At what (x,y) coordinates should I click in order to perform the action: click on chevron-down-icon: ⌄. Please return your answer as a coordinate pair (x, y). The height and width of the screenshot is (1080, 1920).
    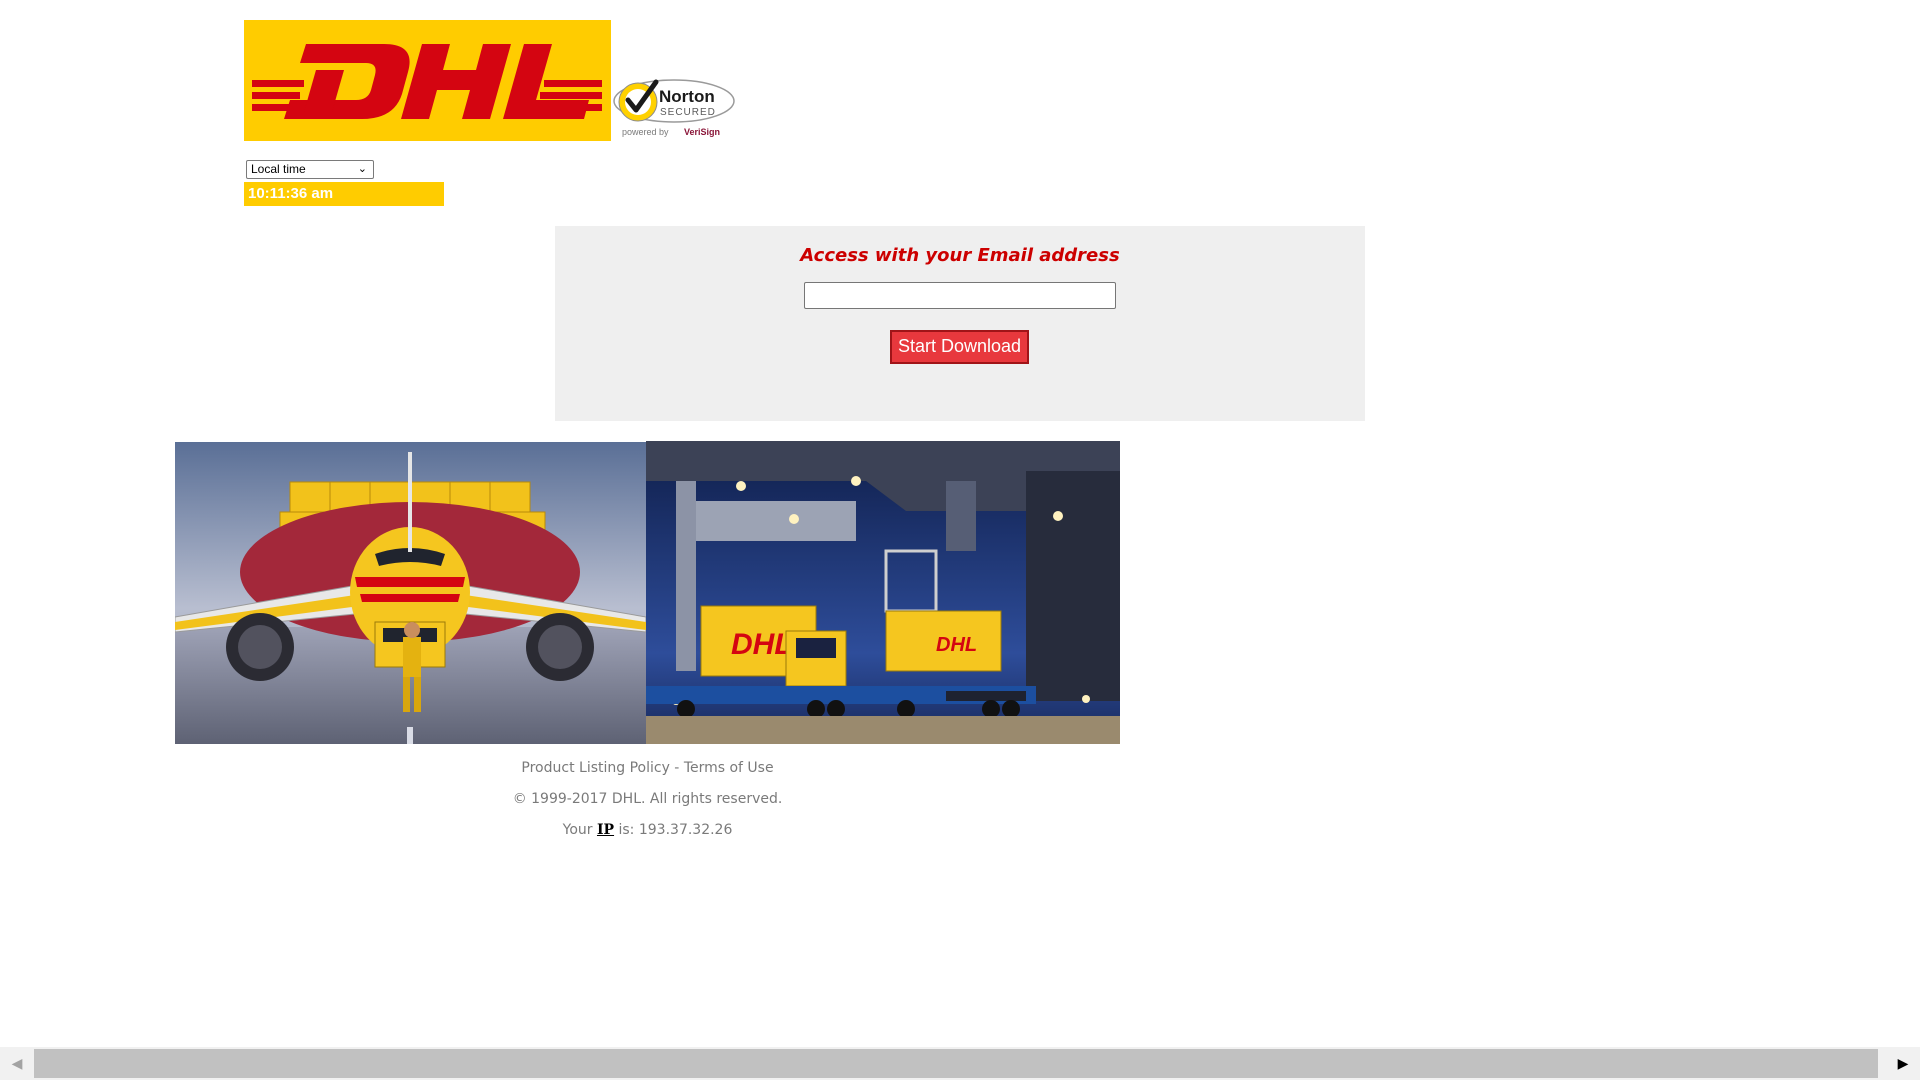
    Looking at the image, I should click on (362, 169).